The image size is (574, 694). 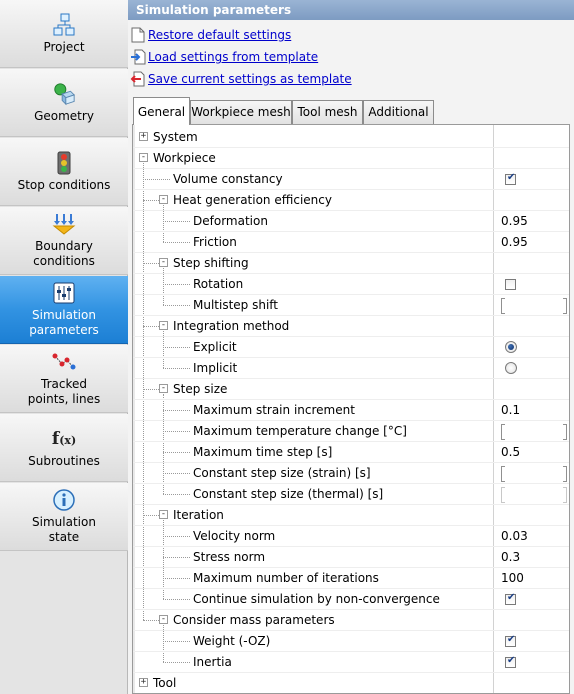 What do you see at coordinates (351, 221) in the screenshot?
I see `grid-row-deformation: Deformation 0.95` at bounding box center [351, 221].